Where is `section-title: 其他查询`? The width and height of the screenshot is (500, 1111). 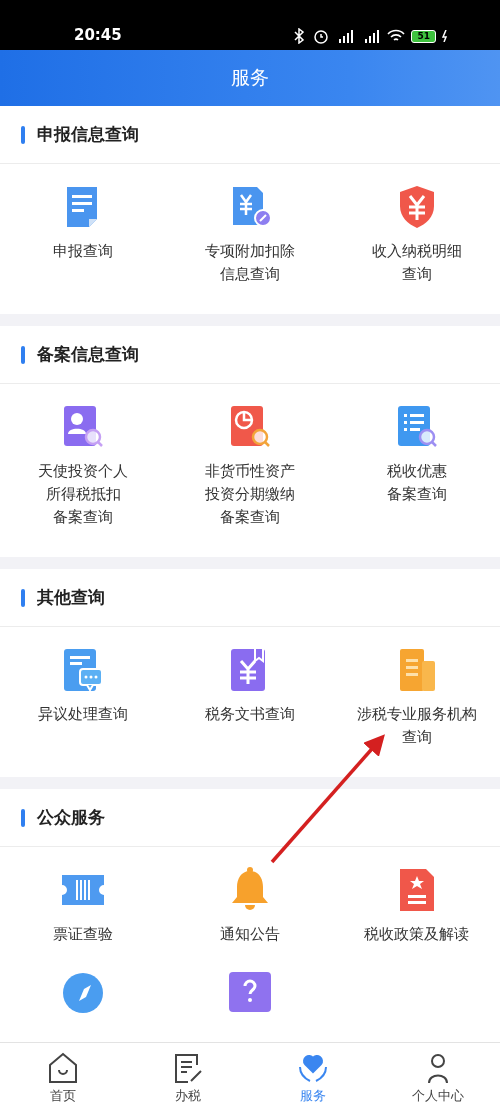
section-title: 其他查询 is located at coordinates (71, 597).